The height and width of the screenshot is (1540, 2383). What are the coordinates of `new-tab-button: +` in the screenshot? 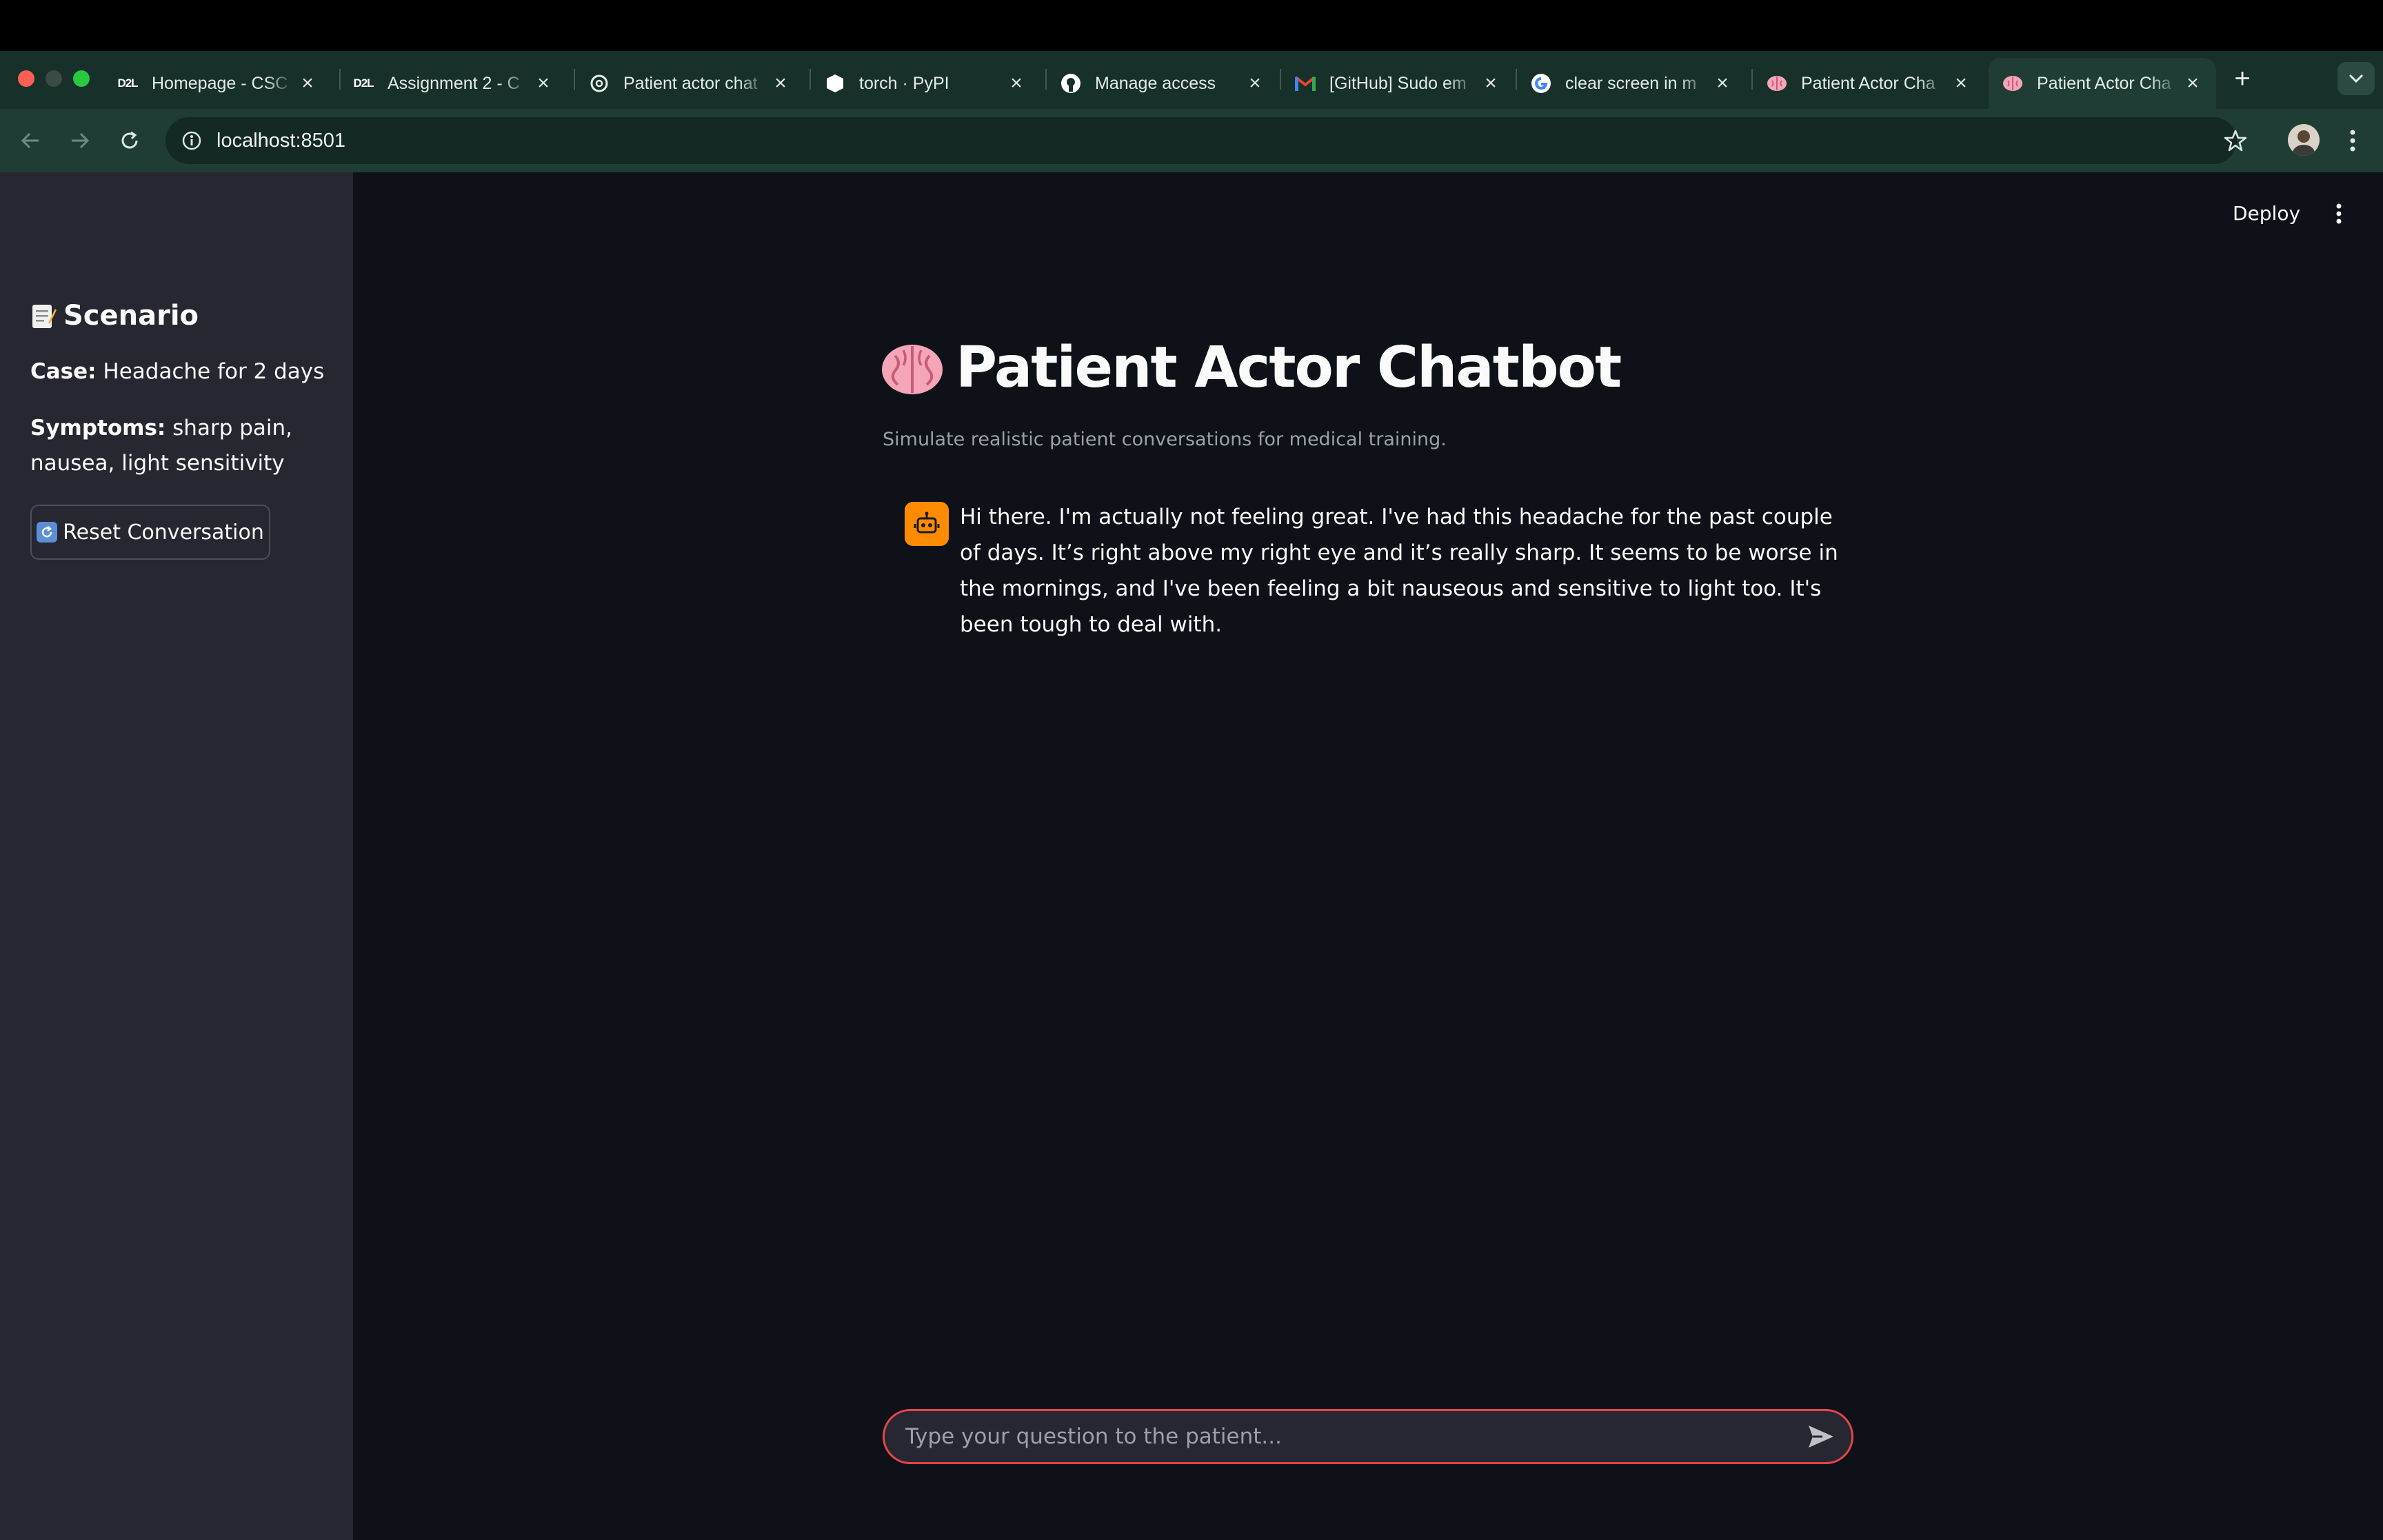 It's located at (2242, 79).